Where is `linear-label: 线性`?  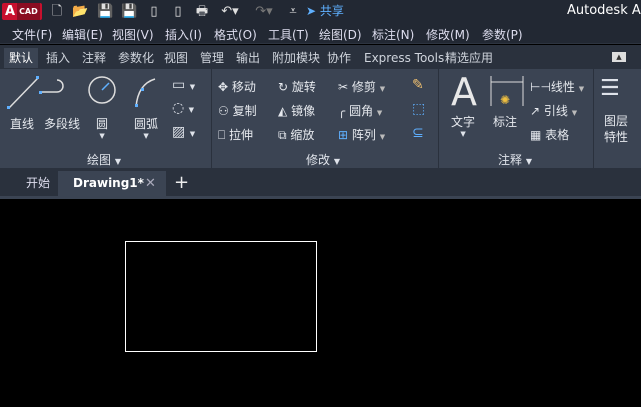 linear-label: 线性 is located at coordinates (562, 87).